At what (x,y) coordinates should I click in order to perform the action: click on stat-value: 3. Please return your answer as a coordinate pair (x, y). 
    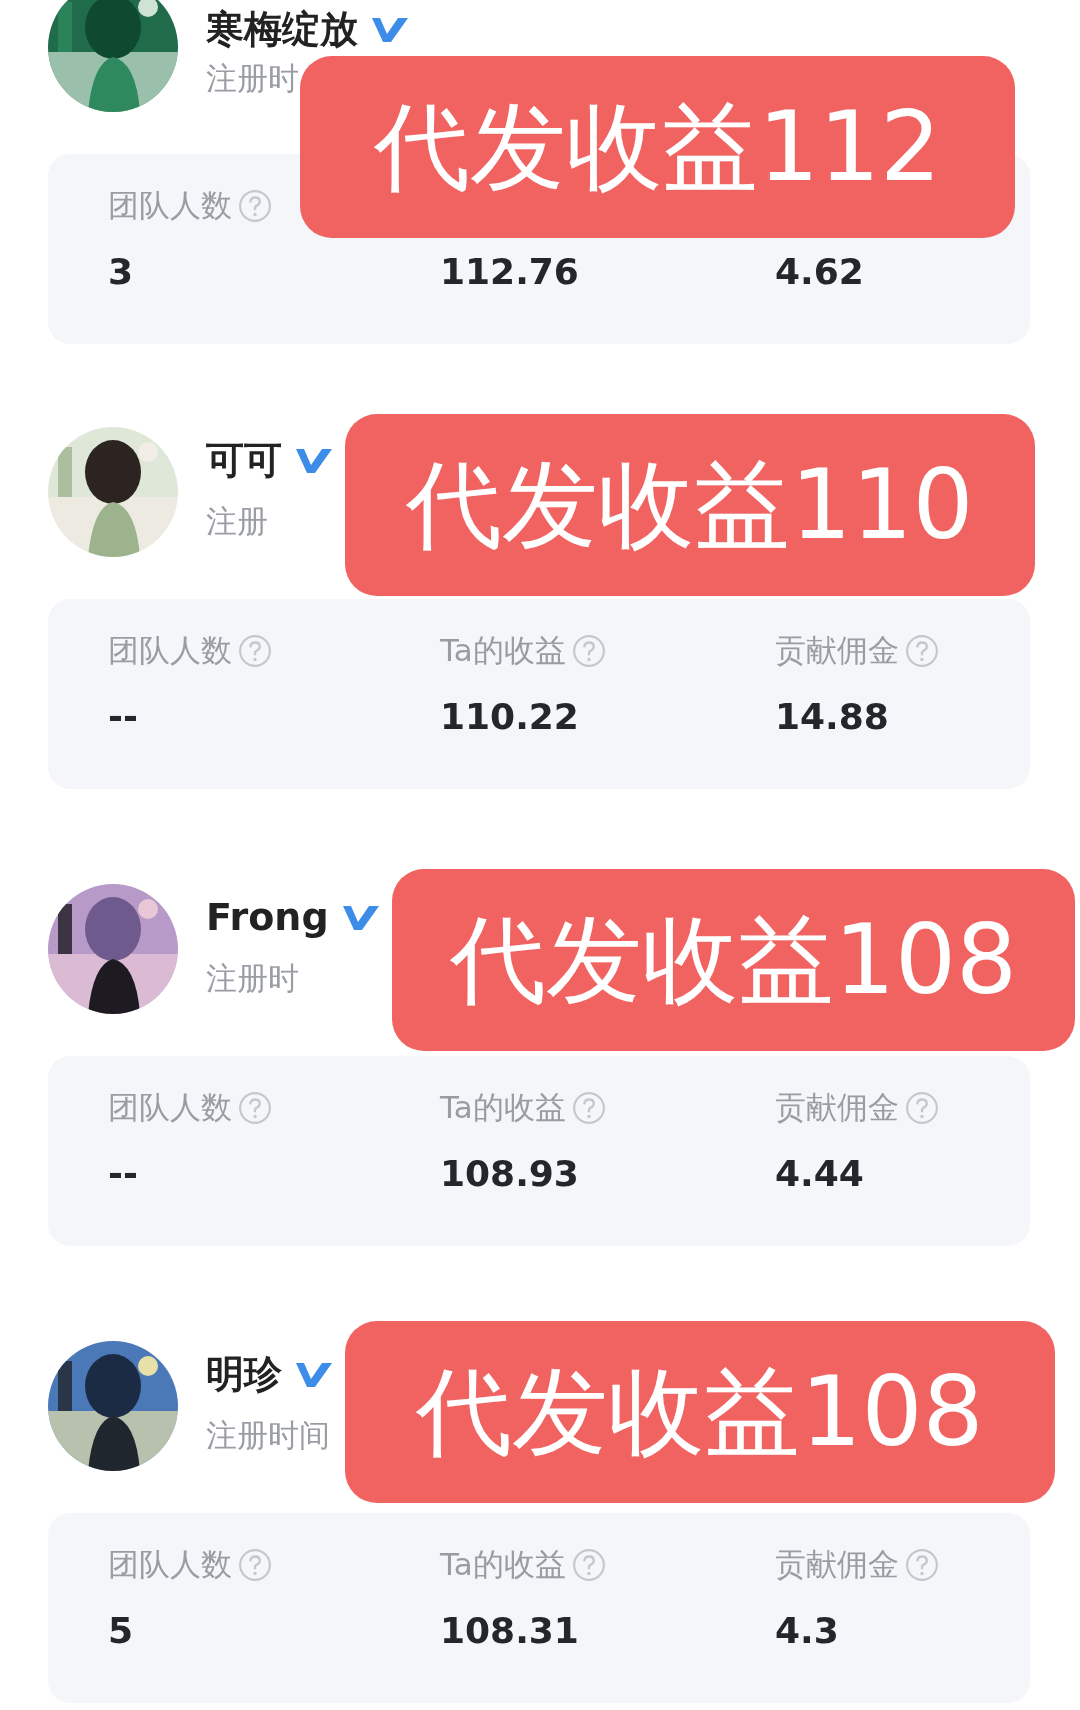
    Looking at the image, I should click on (121, 272).